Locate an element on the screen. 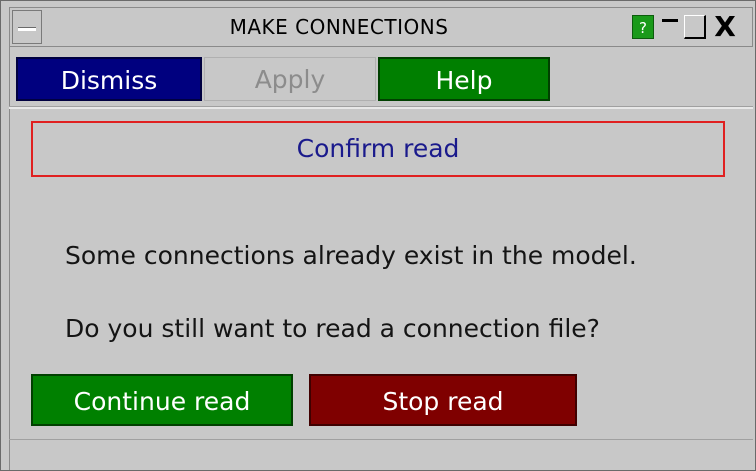  apply-button: Apply is located at coordinates (290, 79).